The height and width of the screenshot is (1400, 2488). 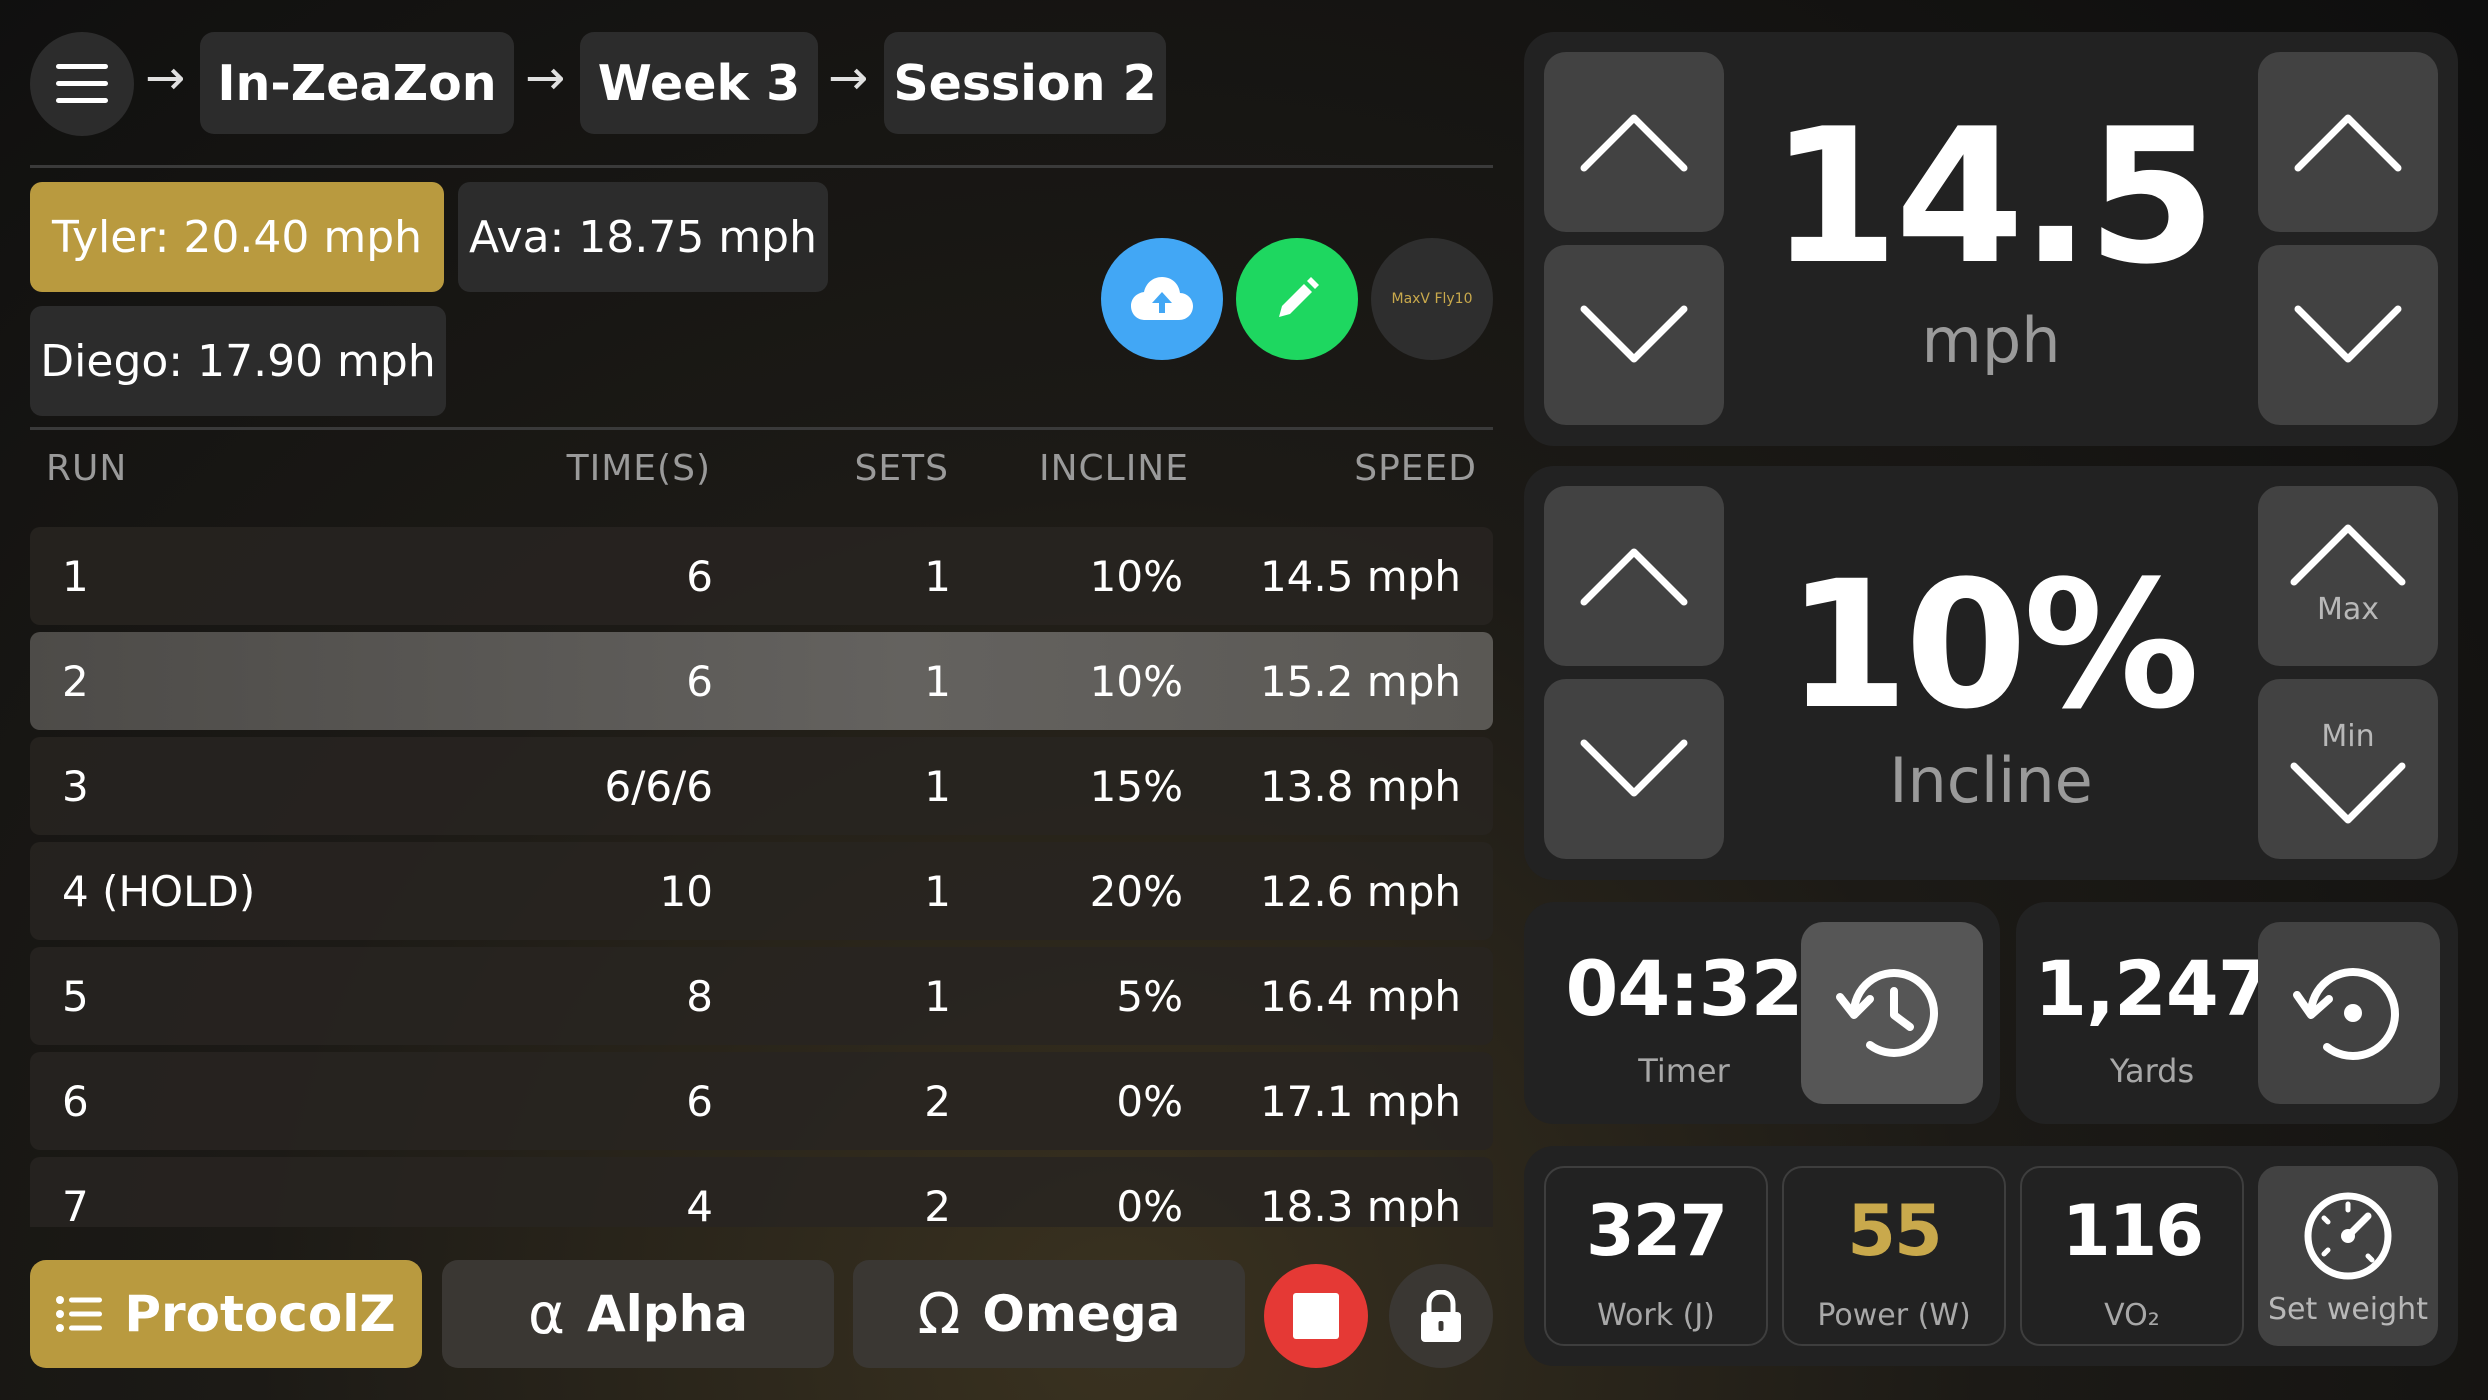 What do you see at coordinates (1360, 681) in the screenshot?
I see `speed-cell: 15.2 mph` at bounding box center [1360, 681].